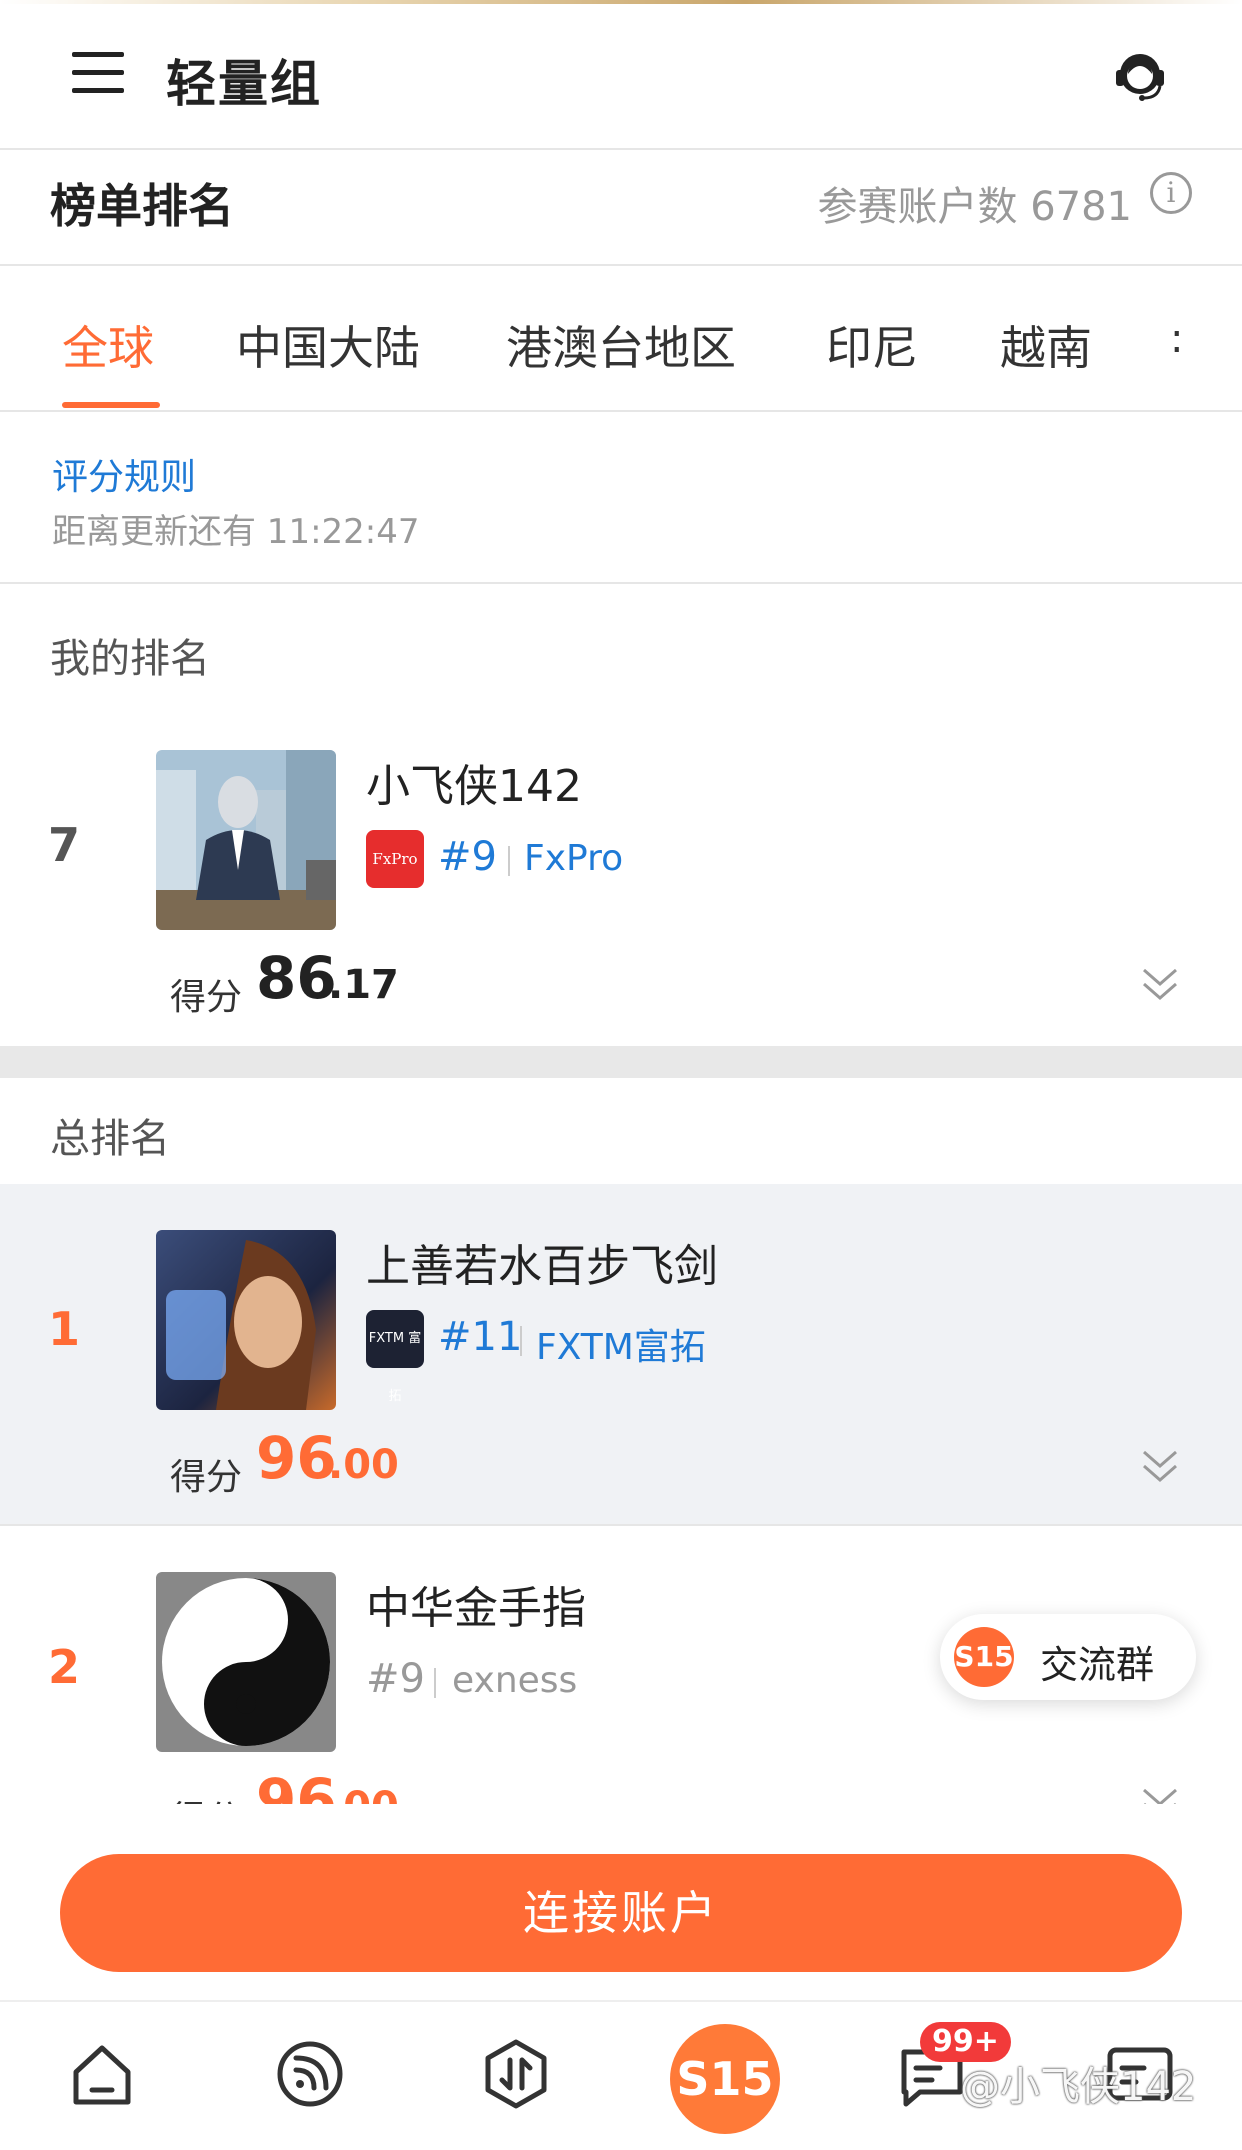  Describe the element at coordinates (1171, 193) in the screenshot. I see `info-icon: i` at that location.